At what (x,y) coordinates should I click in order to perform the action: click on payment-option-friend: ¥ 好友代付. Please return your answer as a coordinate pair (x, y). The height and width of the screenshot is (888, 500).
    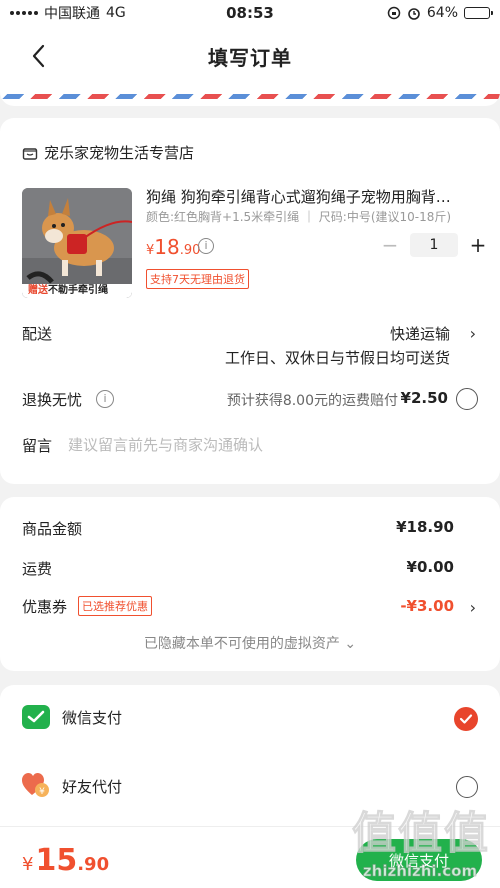
    Looking at the image, I should click on (72, 785).